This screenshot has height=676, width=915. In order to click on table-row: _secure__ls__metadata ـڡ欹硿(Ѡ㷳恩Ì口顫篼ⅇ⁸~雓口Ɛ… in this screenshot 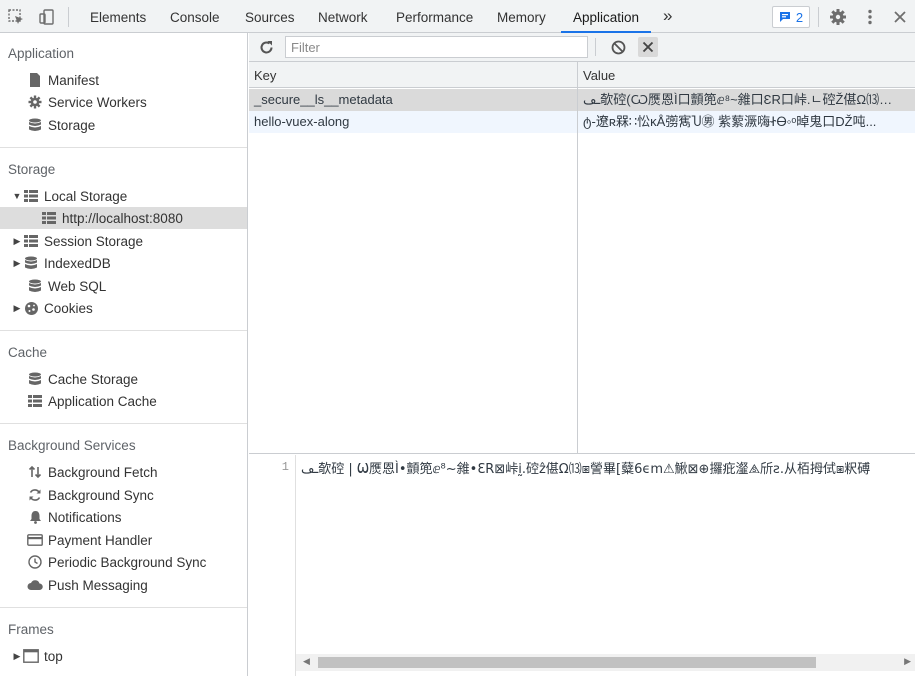, I will do `click(582, 100)`.